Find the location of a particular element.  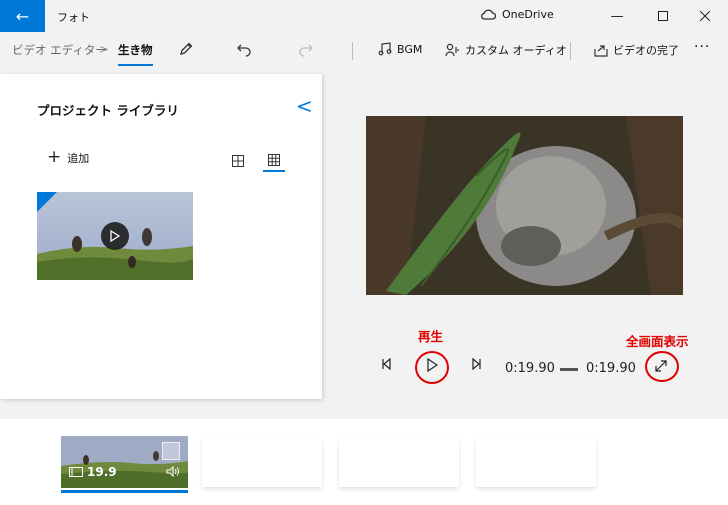

close-button is located at coordinates (705, 16).